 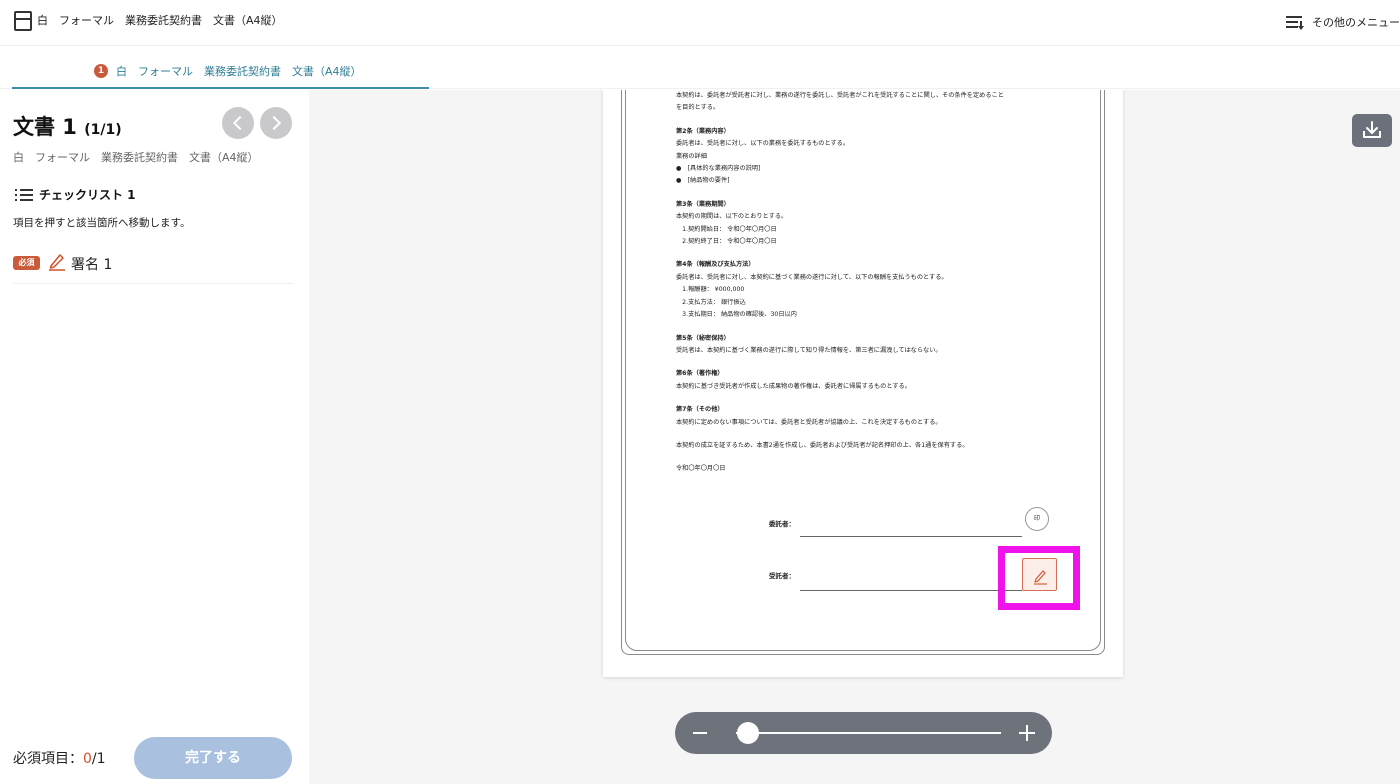 What do you see at coordinates (793, 386) in the screenshot?
I see `document-line: 本契約に基づき受託者が作成した成果物の著作権は、委託者に帰属するものとする。` at bounding box center [793, 386].